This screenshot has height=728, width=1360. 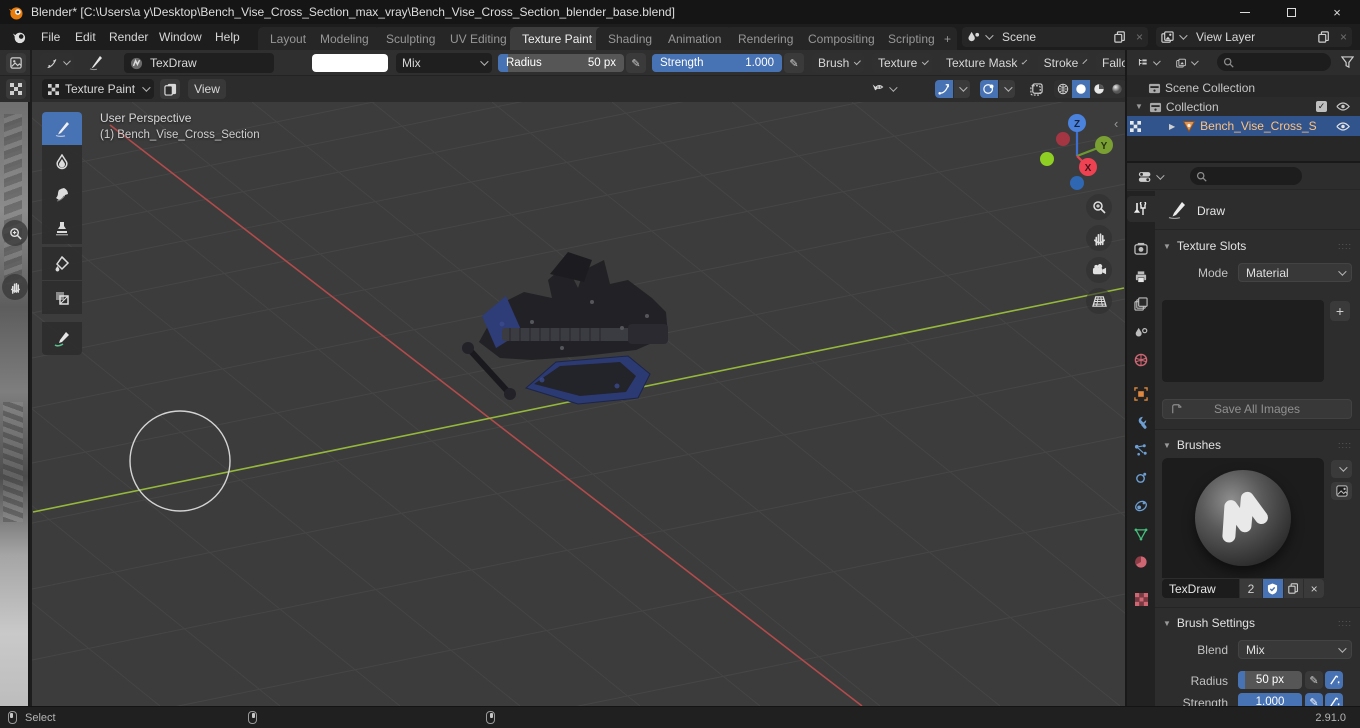 What do you see at coordinates (902, 63) in the screenshot?
I see `texture-popover: Texture` at bounding box center [902, 63].